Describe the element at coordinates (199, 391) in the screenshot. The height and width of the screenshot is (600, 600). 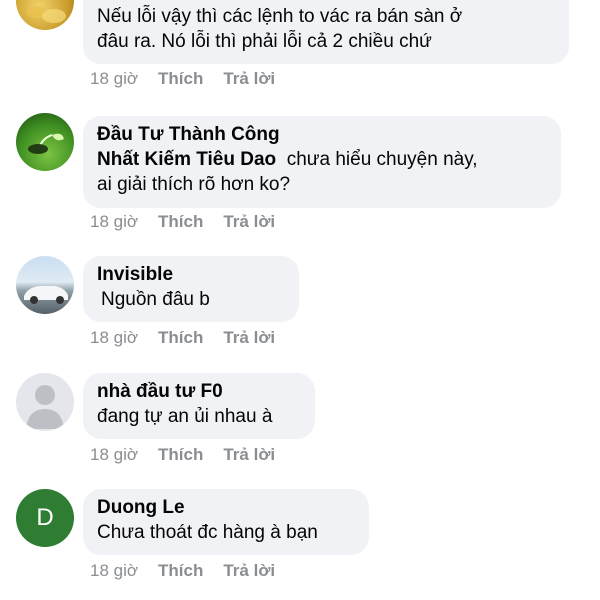
I see `comment-author: nhà đầu tư F0` at that location.